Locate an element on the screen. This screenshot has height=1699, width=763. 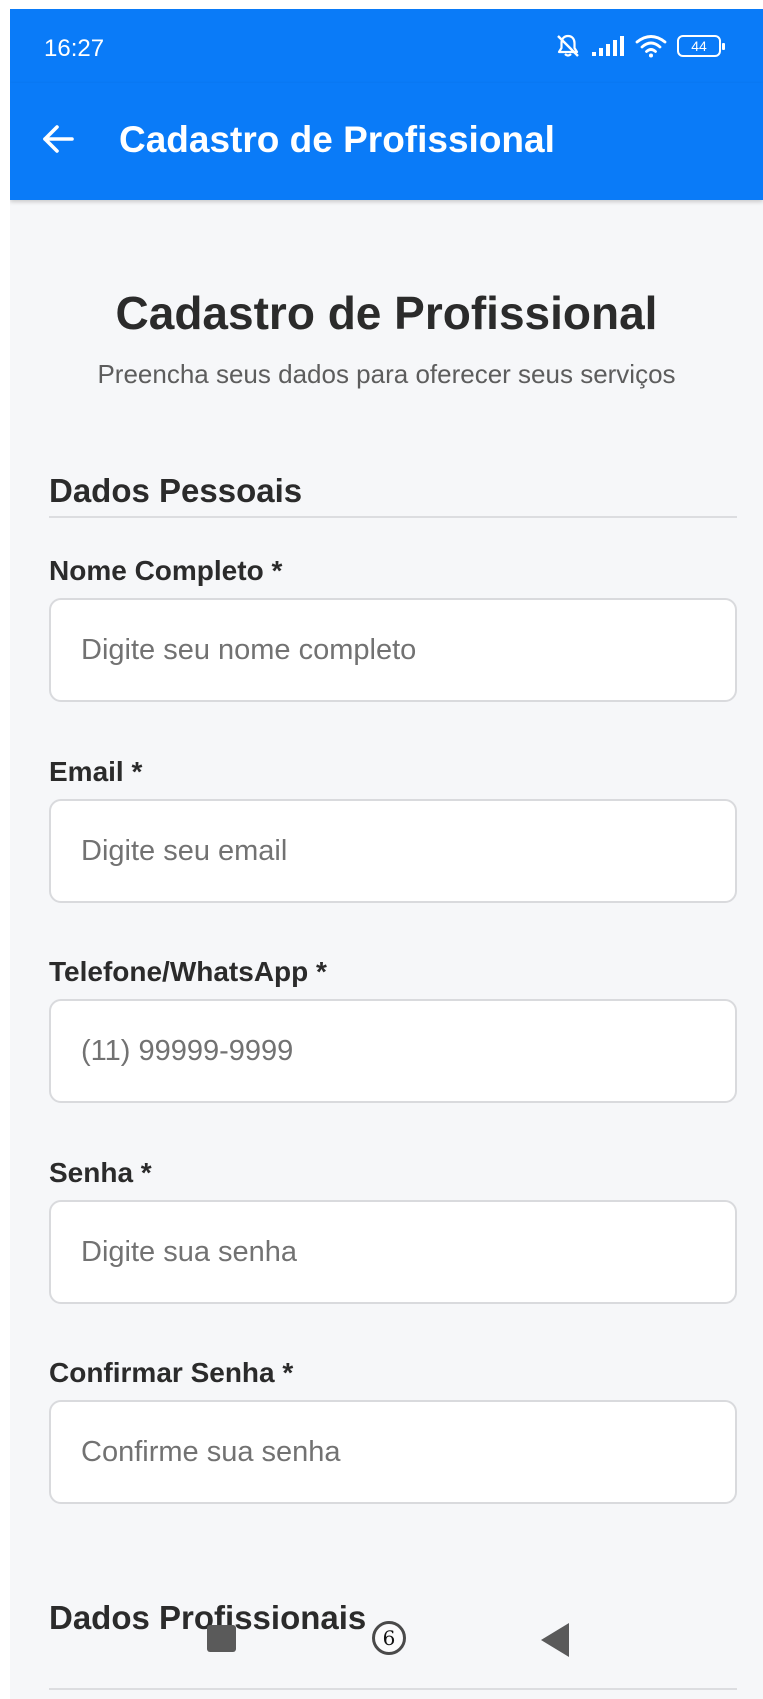
confirm-password-input is located at coordinates (393, 1452).